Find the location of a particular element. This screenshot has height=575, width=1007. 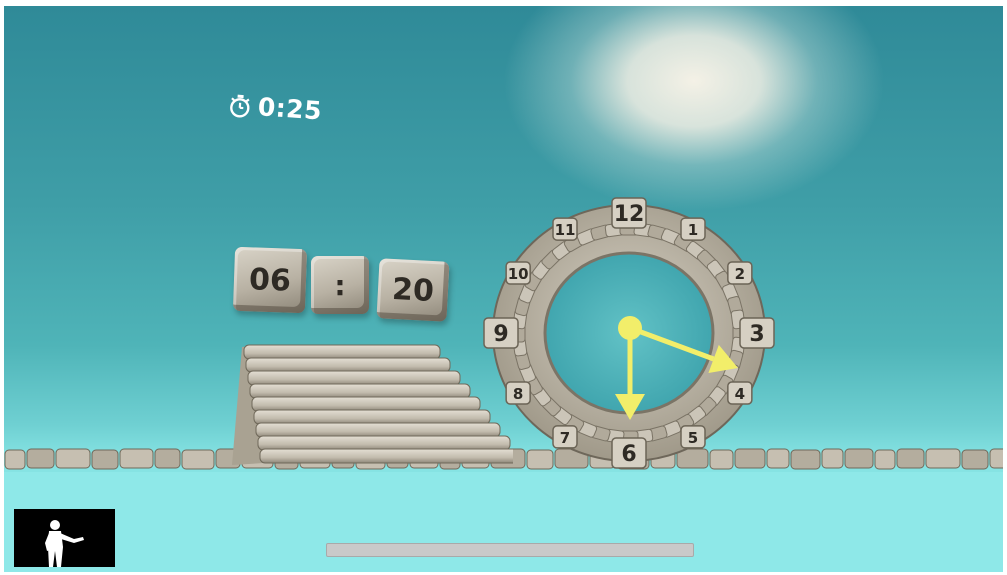

timer: 0:25 is located at coordinates (275, 108).